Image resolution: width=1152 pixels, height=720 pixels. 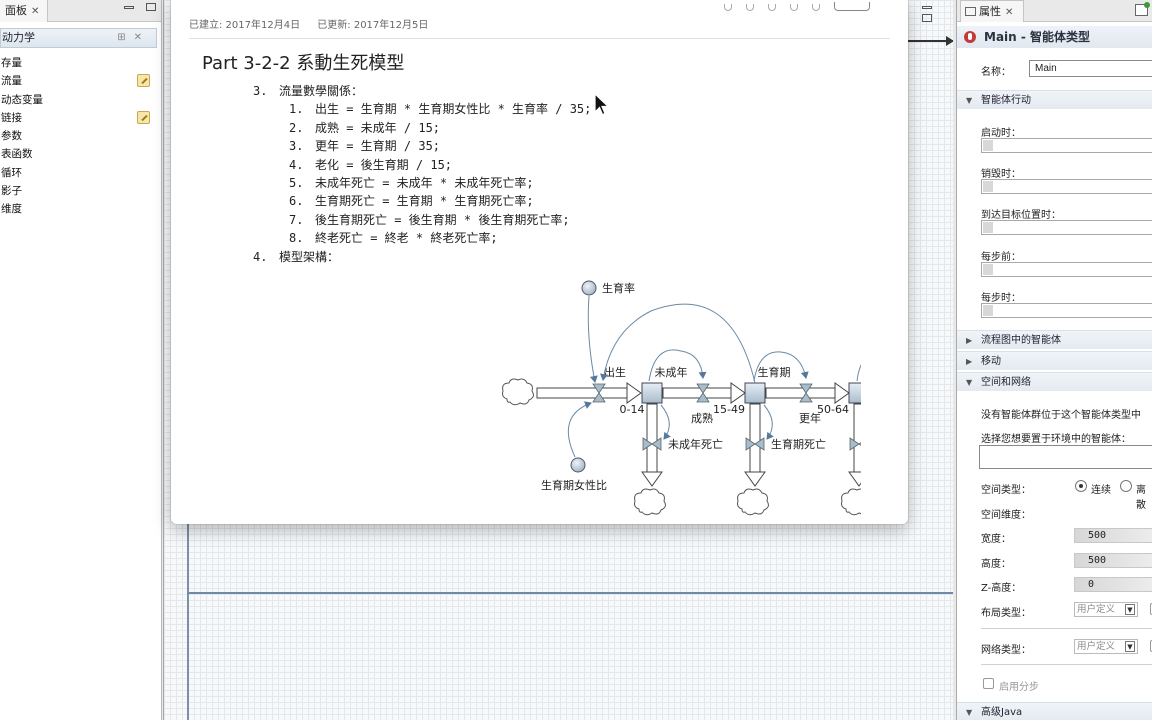 What do you see at coordinates (406, 238) in the screenshot?
I see `equation-text: 終老死亡 = 終老 * 終老死亡率;` at bounding box center [406, 238].